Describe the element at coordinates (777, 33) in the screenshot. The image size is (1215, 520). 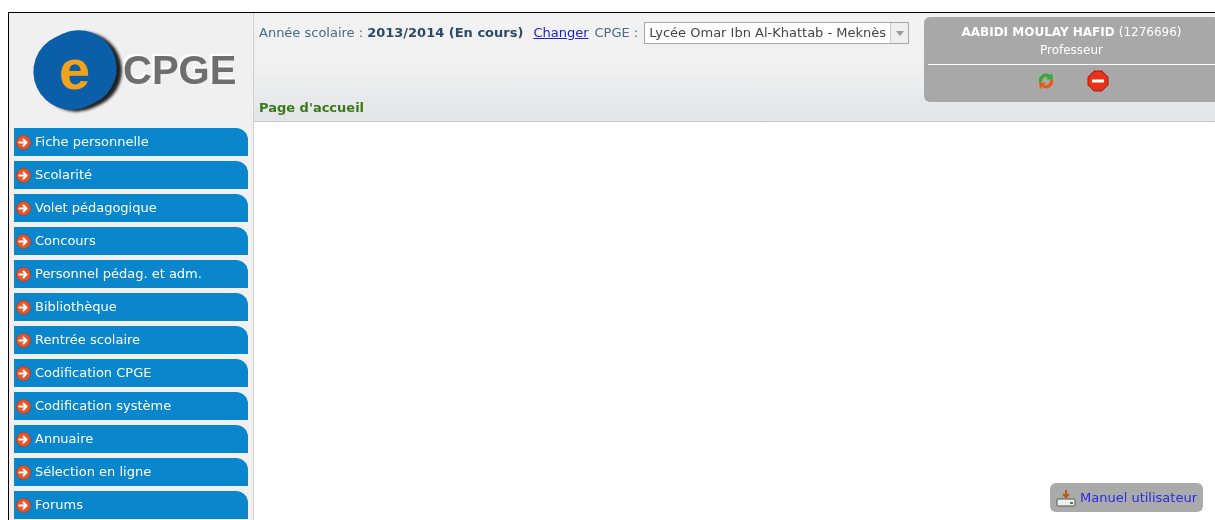
I see `cpge-select: Lycée Omar Ibn Al-Khattab - Meknès` at that location.